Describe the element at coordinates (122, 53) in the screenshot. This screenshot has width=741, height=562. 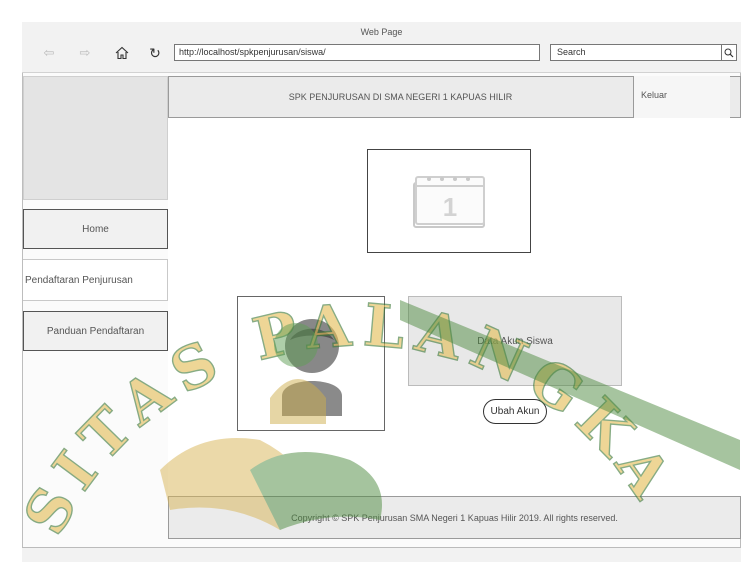
I see `home-icon` at that location.